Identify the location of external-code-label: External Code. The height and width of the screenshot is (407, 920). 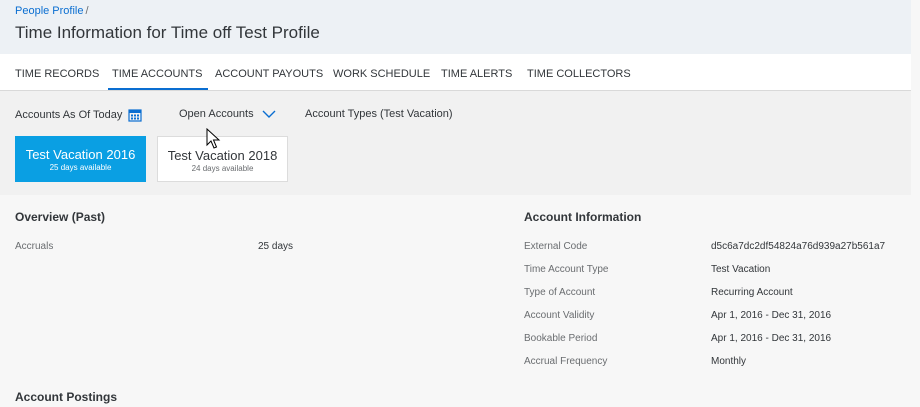
(556, 246).